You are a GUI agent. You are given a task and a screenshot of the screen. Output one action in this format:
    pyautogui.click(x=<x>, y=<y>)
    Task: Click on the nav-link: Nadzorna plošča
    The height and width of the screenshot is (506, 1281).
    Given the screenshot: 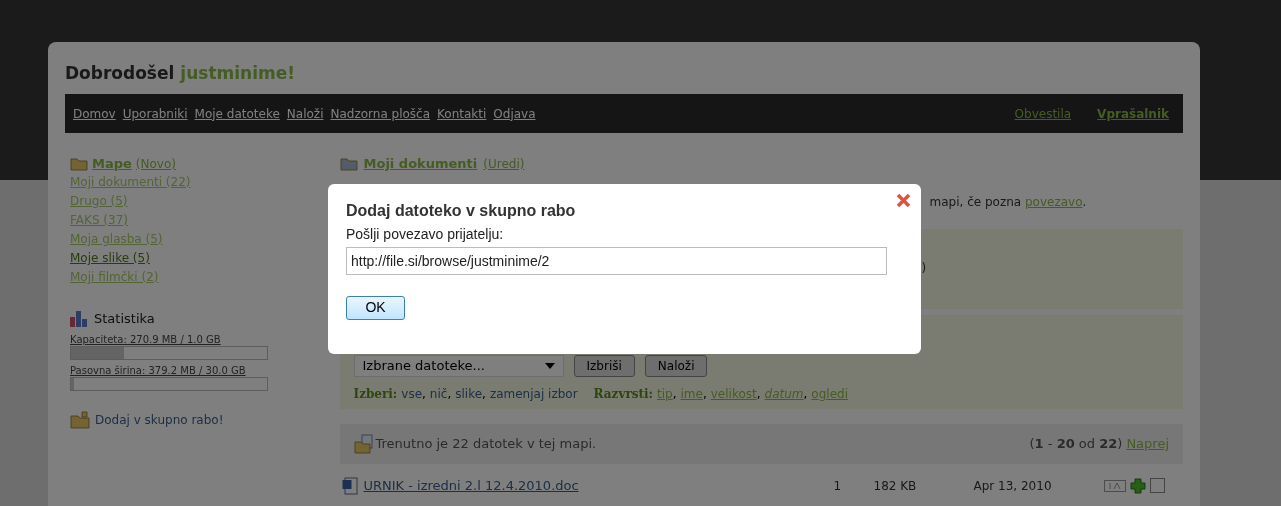 What is the action you would take?
    pyautogui.click(x=380, y=113)
    